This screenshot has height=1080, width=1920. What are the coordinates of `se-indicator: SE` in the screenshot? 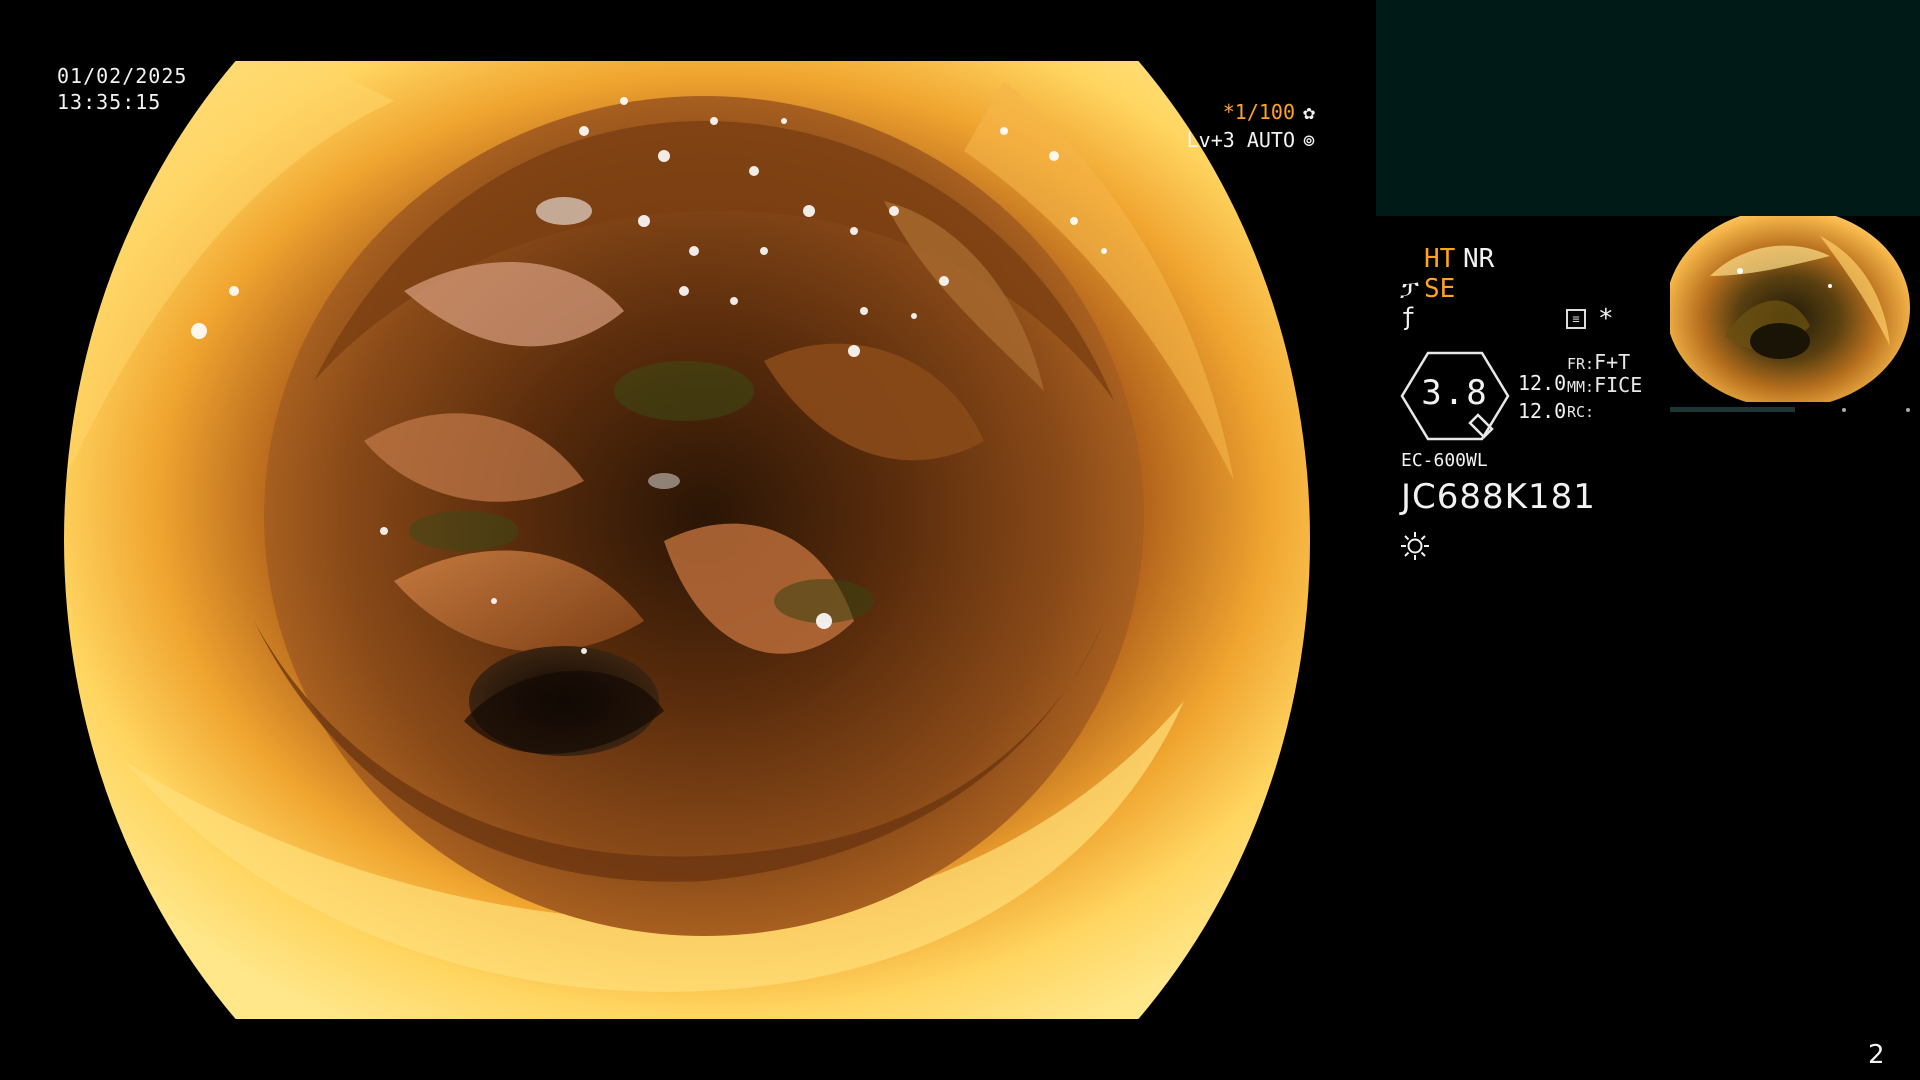 It's located at (1440, 289).